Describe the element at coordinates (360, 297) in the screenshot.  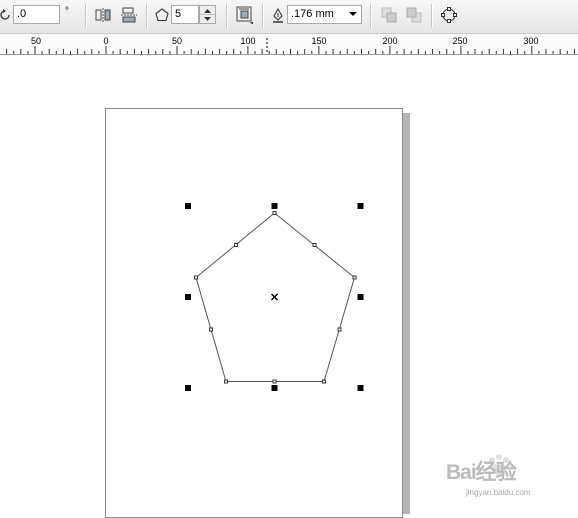
I see `selection-handle-right` at that location.